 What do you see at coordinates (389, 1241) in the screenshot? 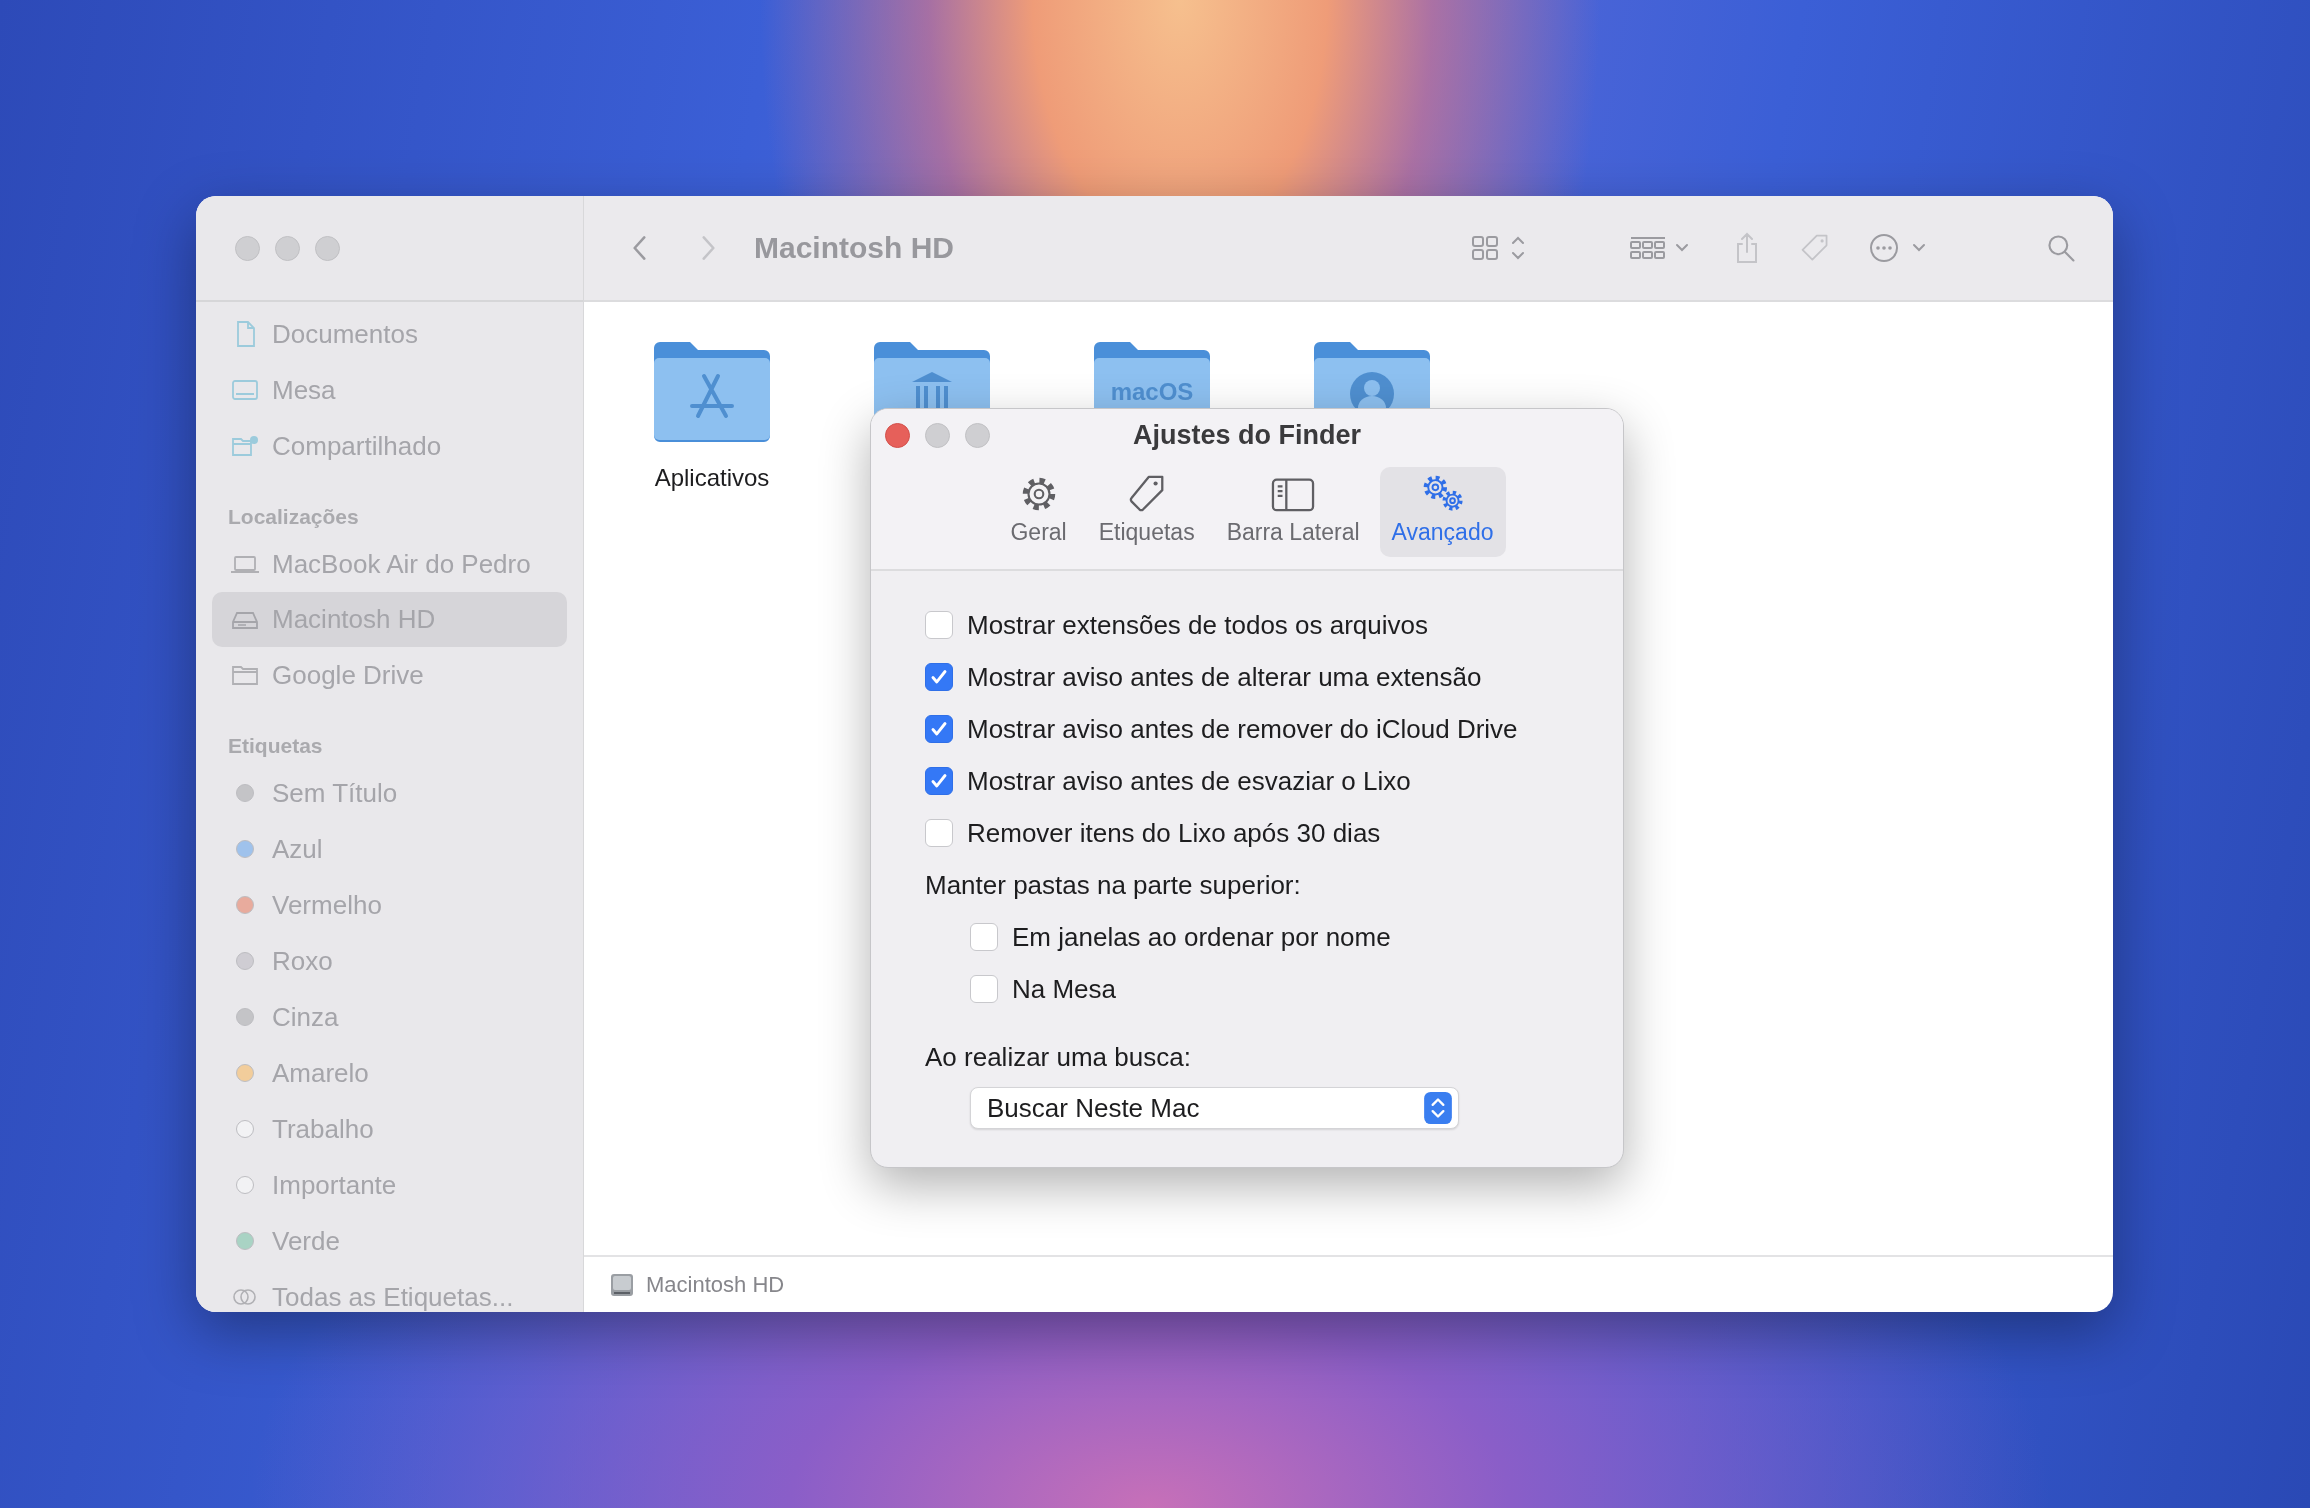
I see `sidebar-item: Verde` at bounding box center [389, 1241].